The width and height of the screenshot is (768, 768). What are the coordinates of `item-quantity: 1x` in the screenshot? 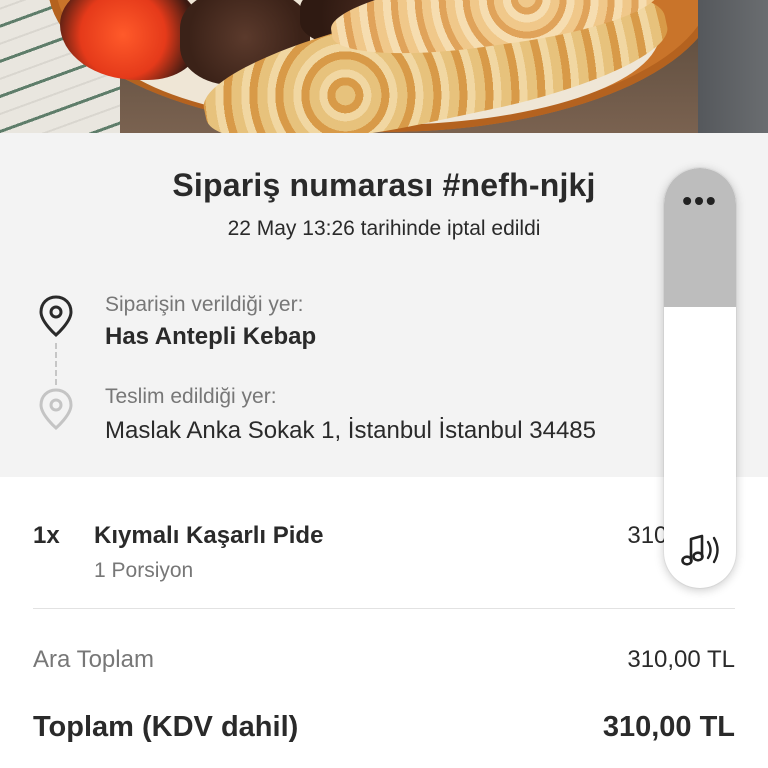 It's located at (46, 535).